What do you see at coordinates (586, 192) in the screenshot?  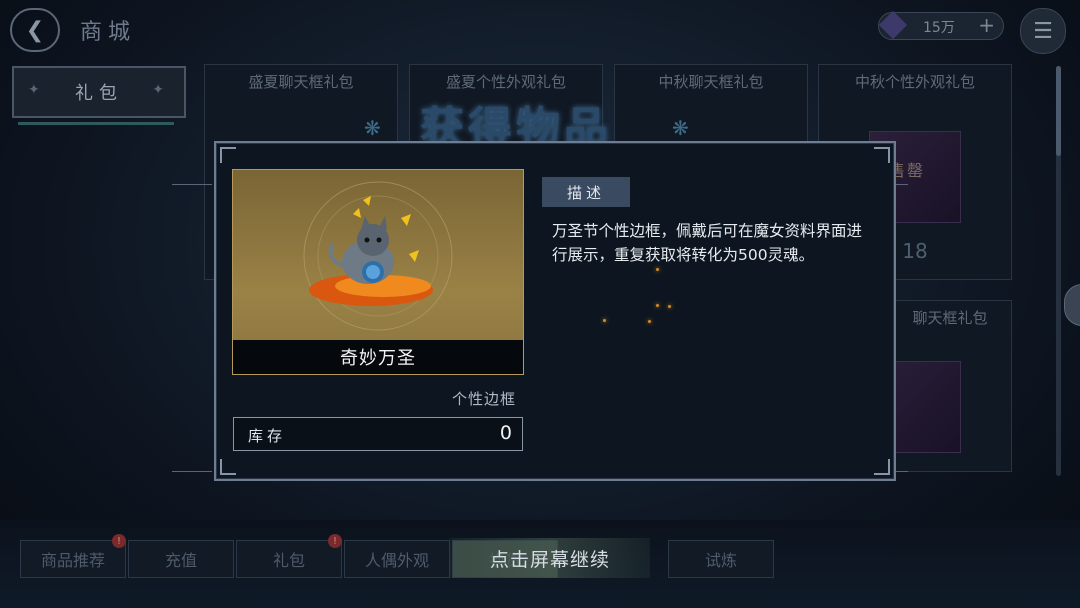 I see `description-tab: 描述` at bounding box center [586, 192].